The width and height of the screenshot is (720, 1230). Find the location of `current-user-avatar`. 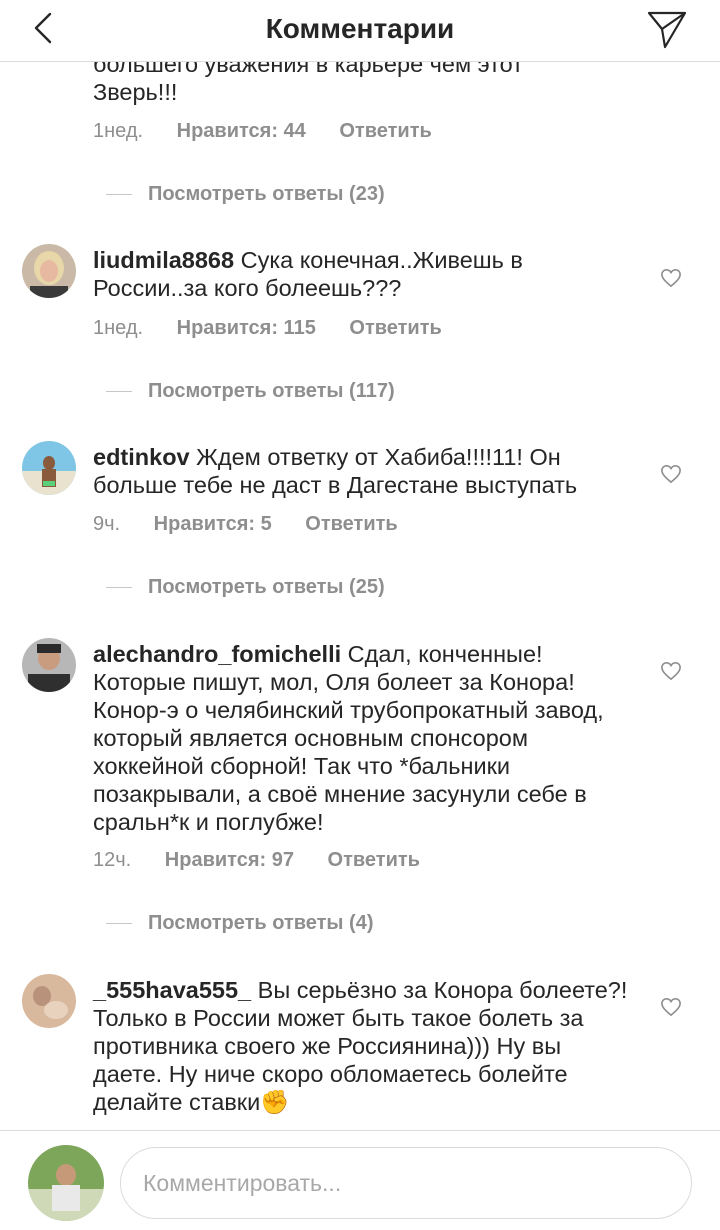

current-user-avatar is located at coordinates (66, 1183).